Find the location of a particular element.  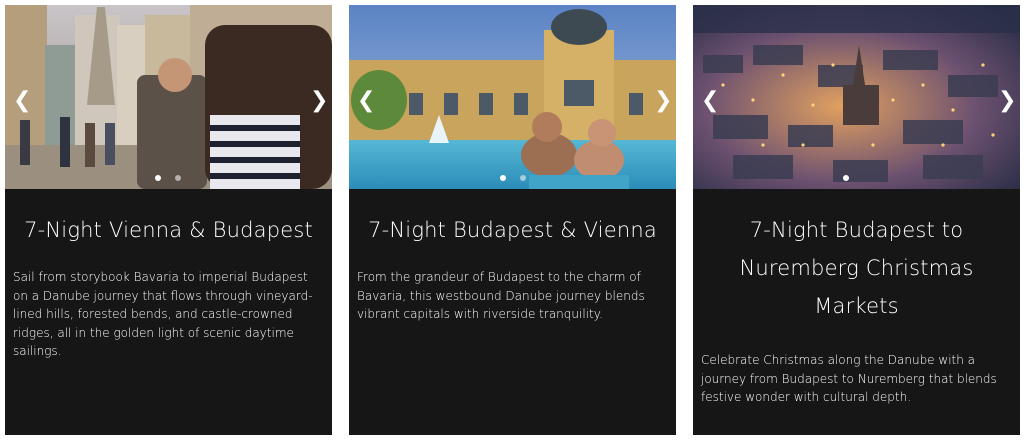

nuremberg-night-photo is located at coordinates (856, 97).